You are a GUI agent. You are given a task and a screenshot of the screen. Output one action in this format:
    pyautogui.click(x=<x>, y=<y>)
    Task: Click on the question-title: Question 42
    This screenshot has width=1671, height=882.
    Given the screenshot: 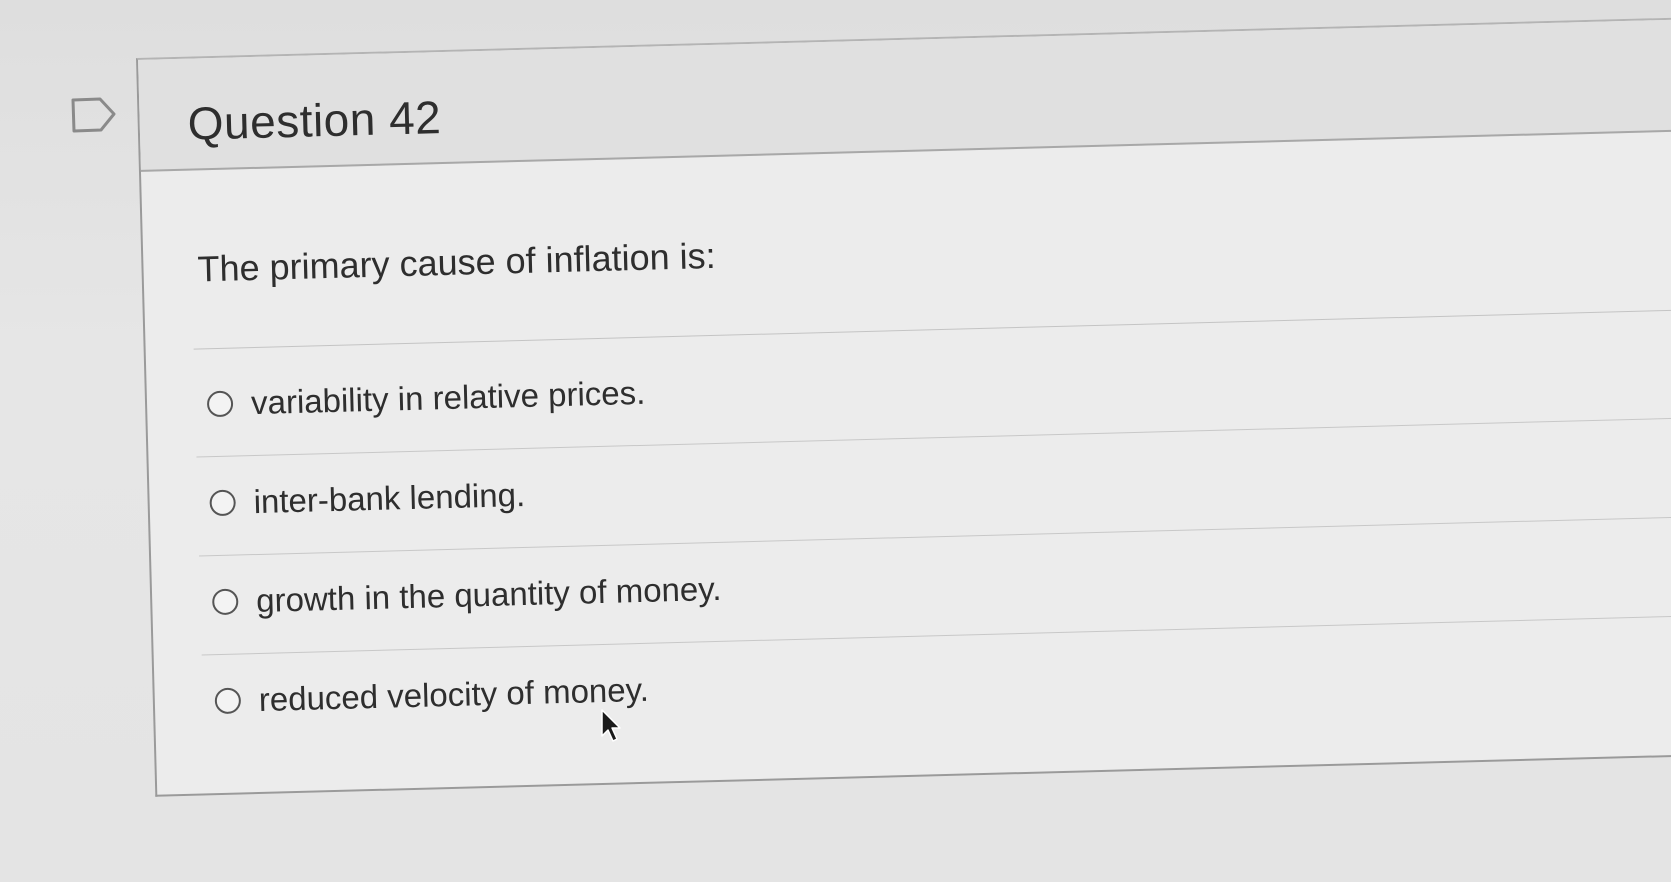 What is the action you would take?
    pyautogui.click(x=314, y=120)
    